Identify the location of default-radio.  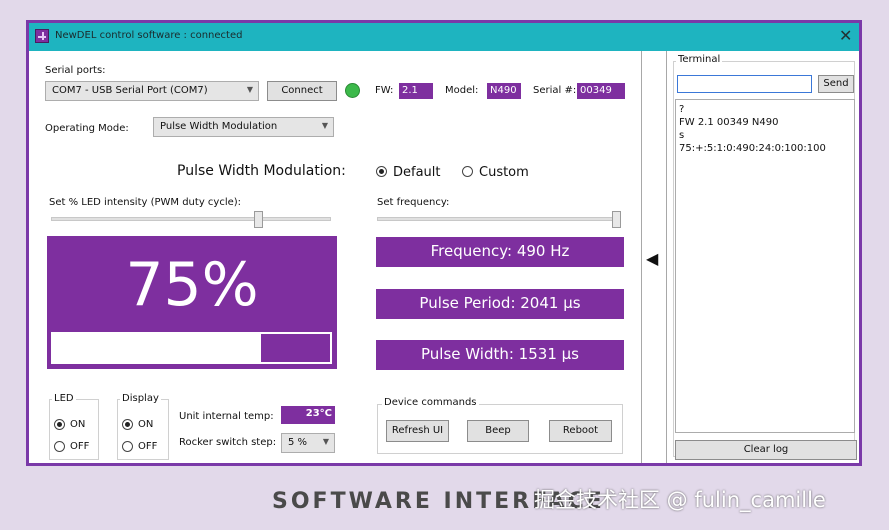
(381, 171).